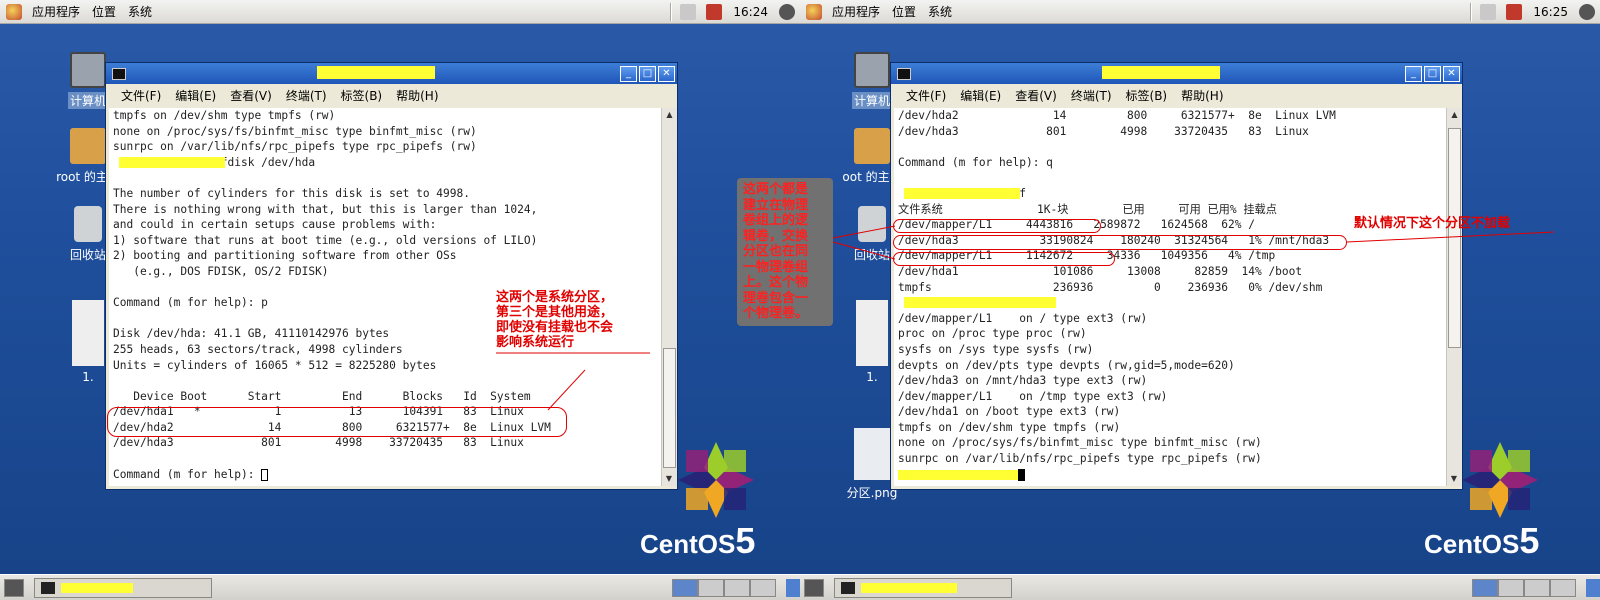 The image size is (1600, 600). What do you see at coordinates (750, 12) in the screenshot?
I see `clock: 16:24` at bounding box center [750, 12].